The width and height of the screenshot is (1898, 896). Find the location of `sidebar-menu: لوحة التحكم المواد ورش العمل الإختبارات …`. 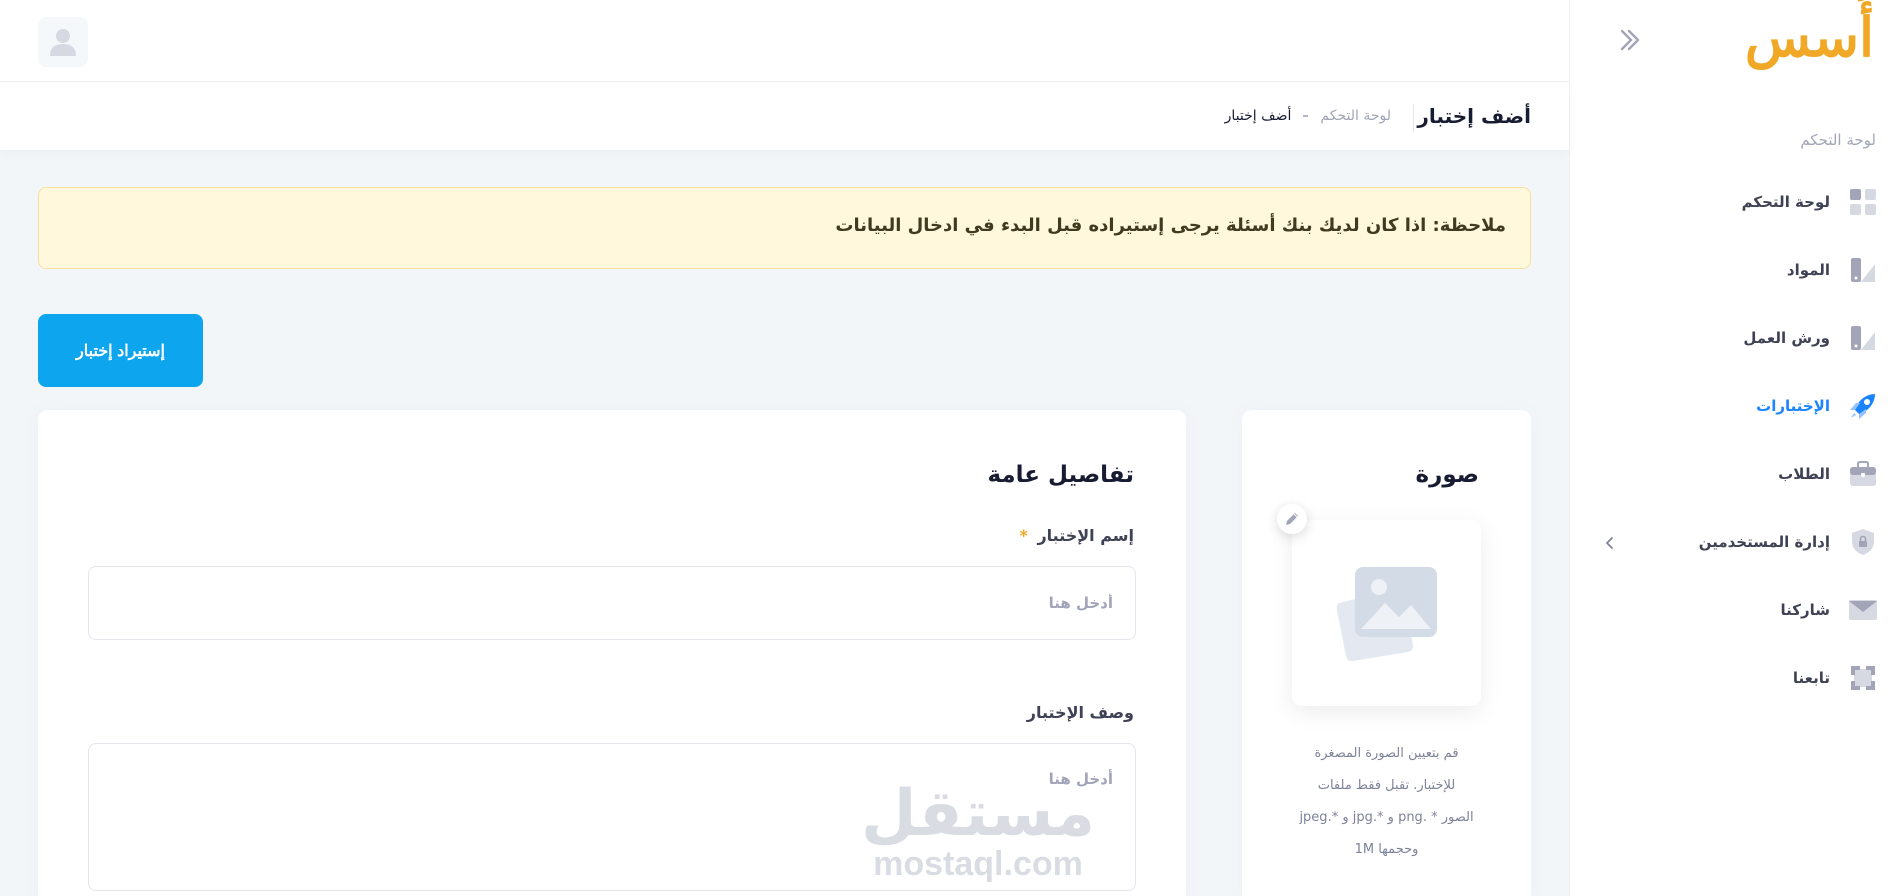

sidebar-menu: لوحة التحكم المواد ورش العمل الإختبارات … is located at coordinates (1733, 440).